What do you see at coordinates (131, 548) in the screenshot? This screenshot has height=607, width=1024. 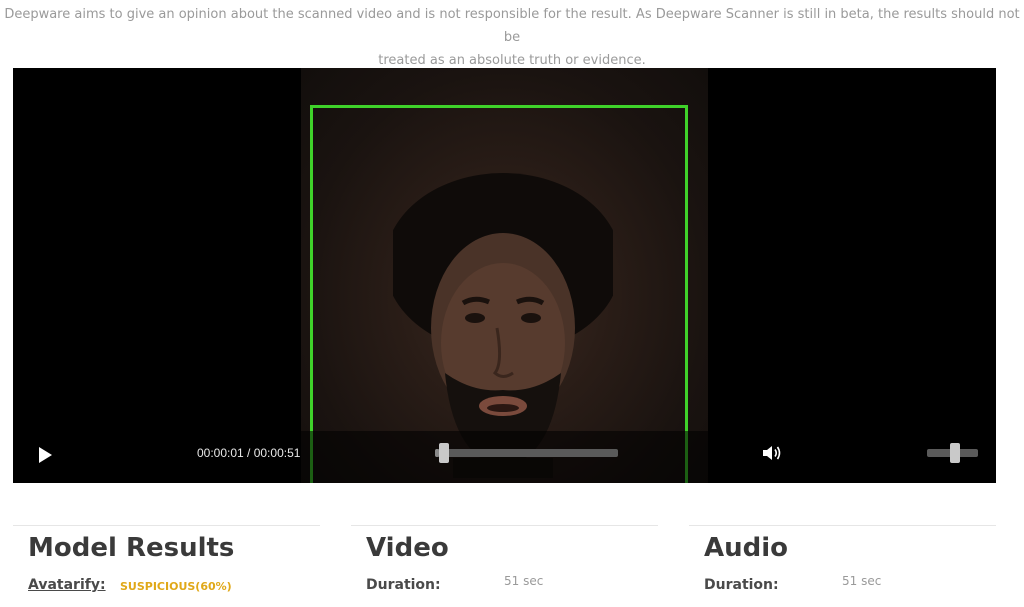 I see `model-results-title: Model Results` at bounding box center [131, 548].